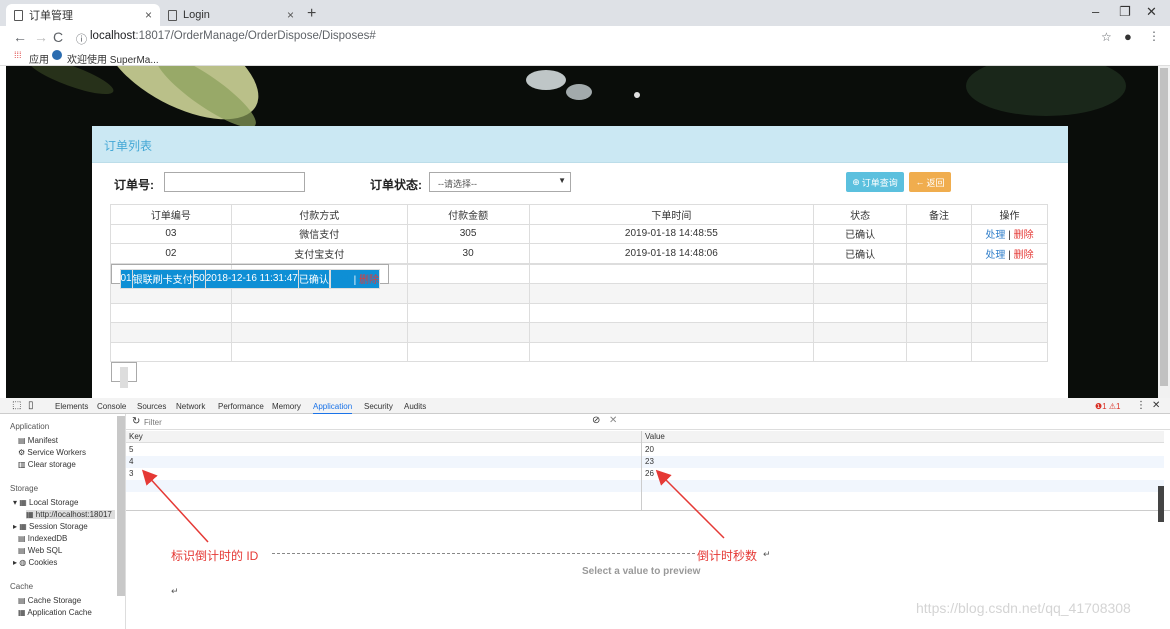  I want to click on maximize-button: ❐, so click(1125, 12).